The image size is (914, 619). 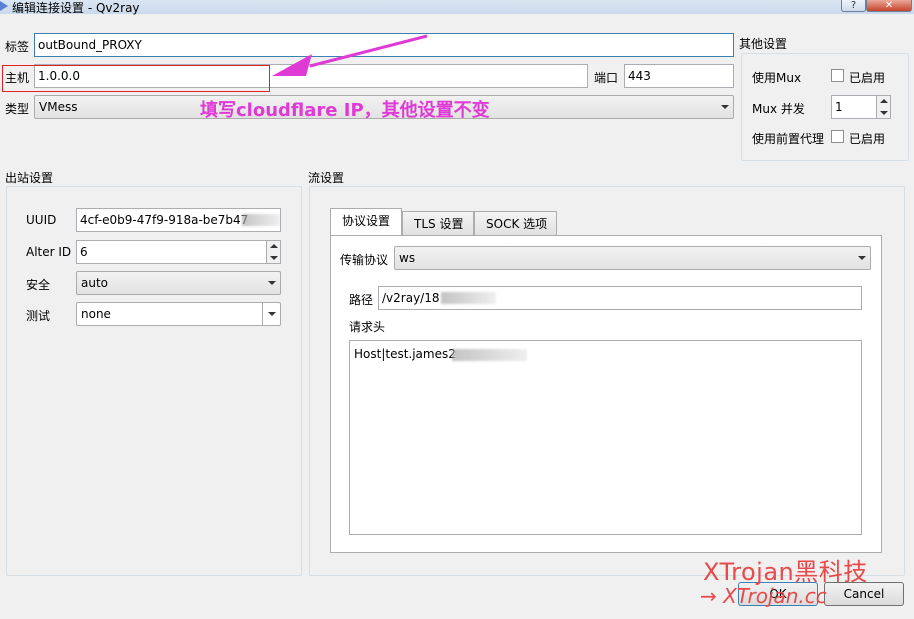 I want to click on app-icon, so click(x=4, y=6).